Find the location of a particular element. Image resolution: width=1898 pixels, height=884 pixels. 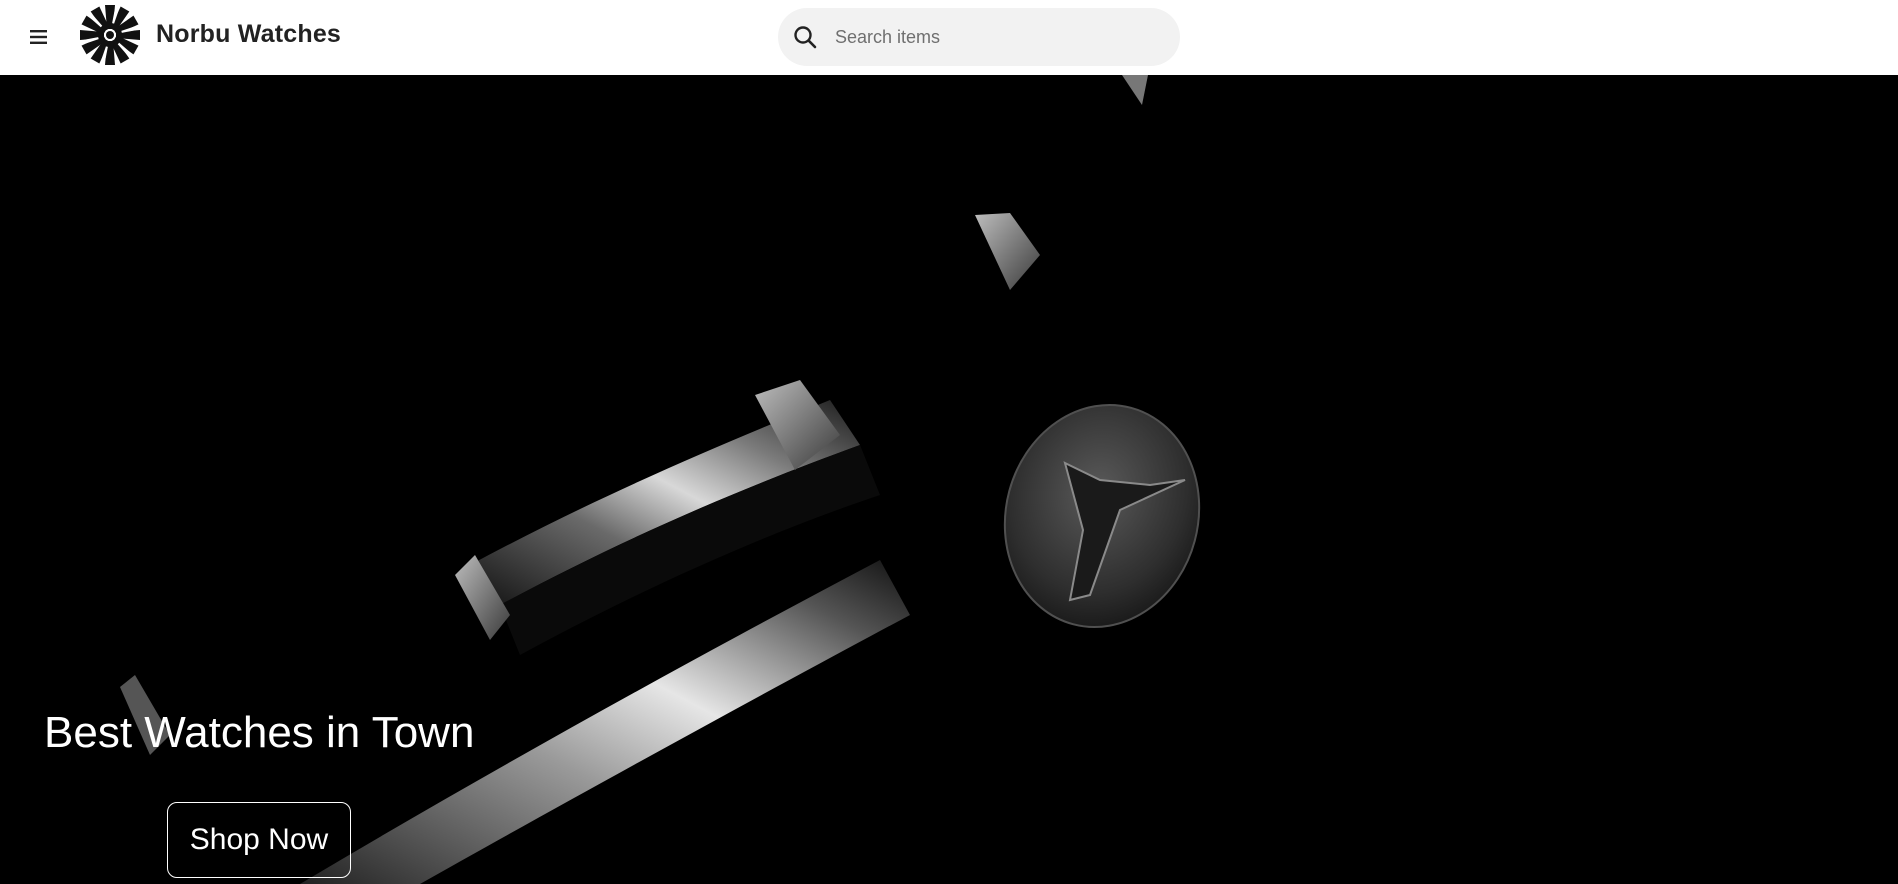

hero-headline: Best Watches in Town is located at coordinates (259, 732).